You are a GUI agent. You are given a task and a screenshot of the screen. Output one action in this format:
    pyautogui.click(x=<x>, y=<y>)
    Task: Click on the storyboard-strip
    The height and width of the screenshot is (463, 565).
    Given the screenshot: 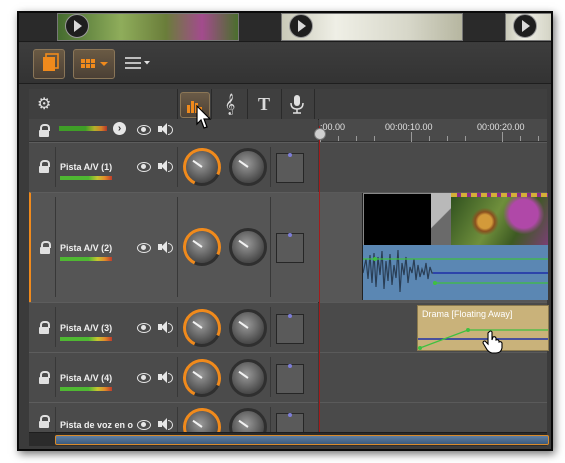 What is the action you would take?
    pyautogui.click(x=285, y=27)
    